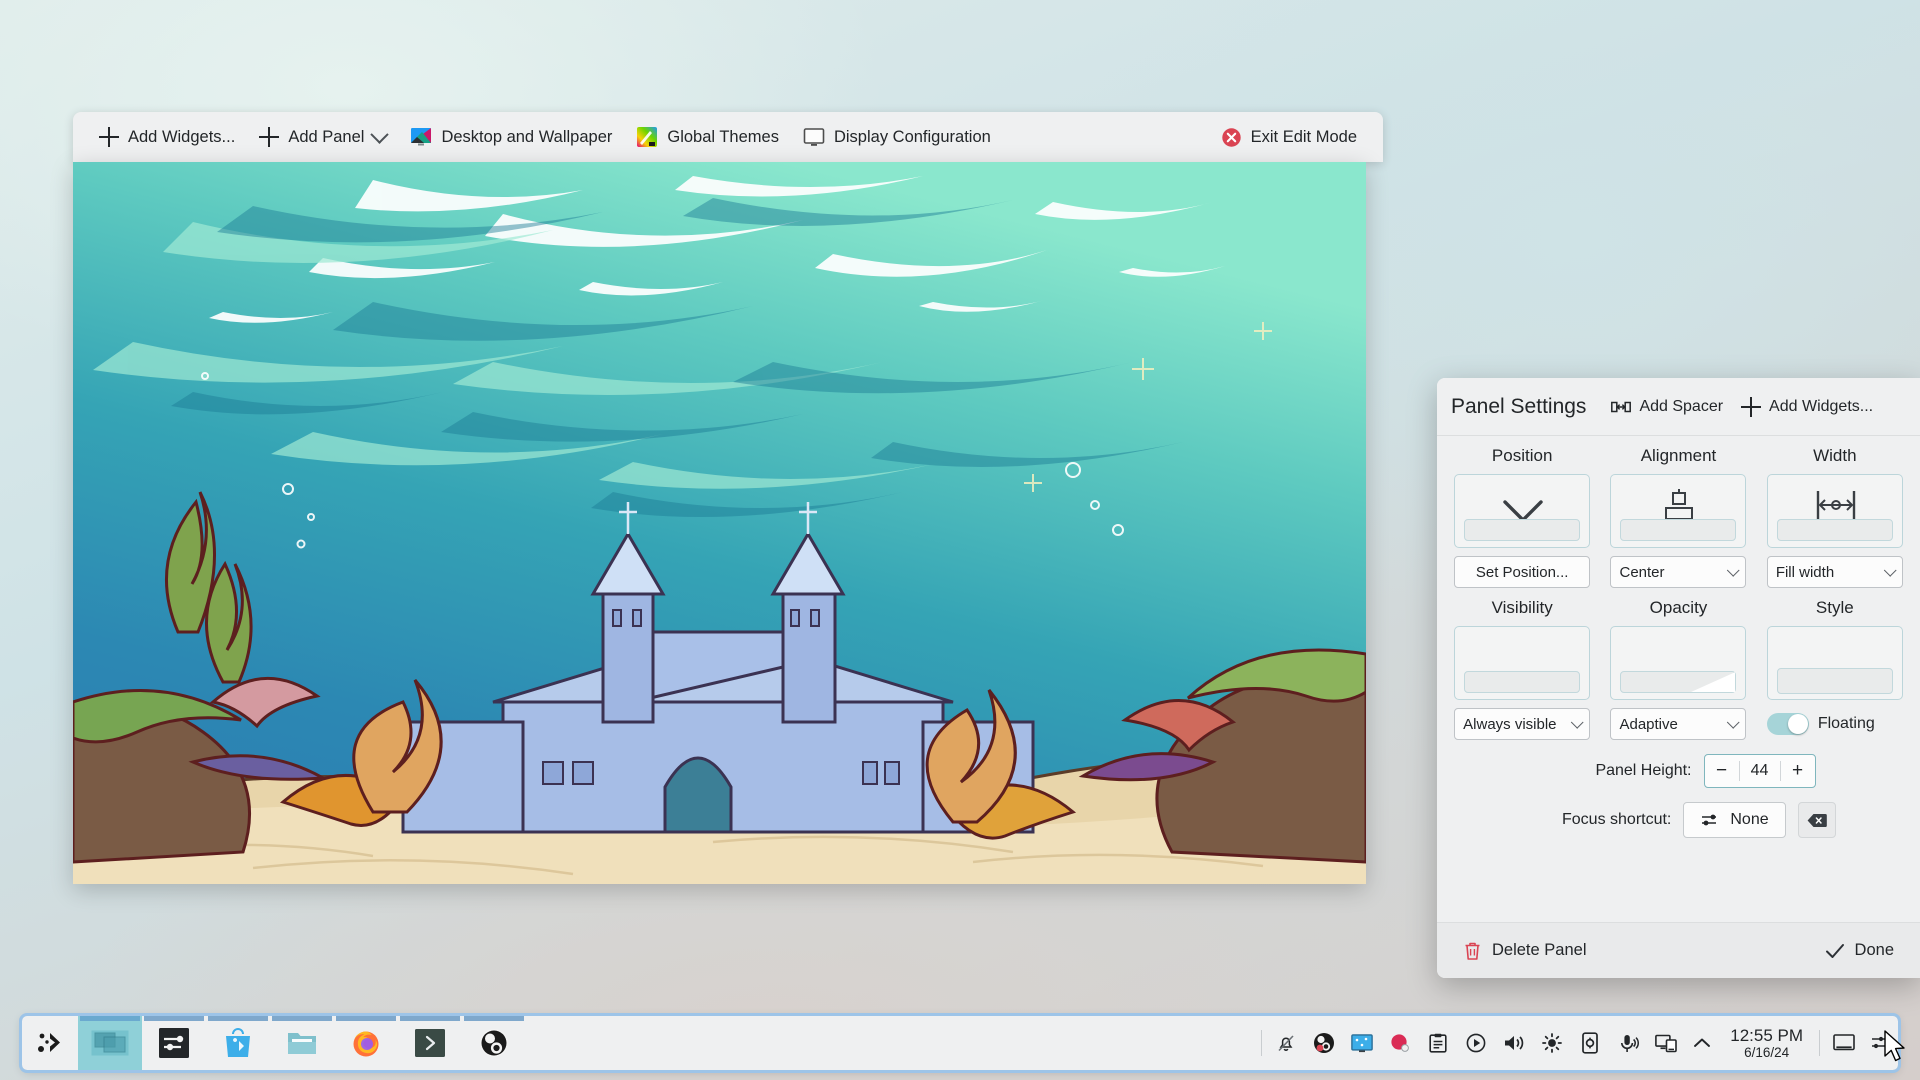 The height and width of the screenshot is (1080, 1920). What do you see at coordinates (1522, 663) in the screenshot?
I see `visibility-preview` at bounding box center [1522, 663].